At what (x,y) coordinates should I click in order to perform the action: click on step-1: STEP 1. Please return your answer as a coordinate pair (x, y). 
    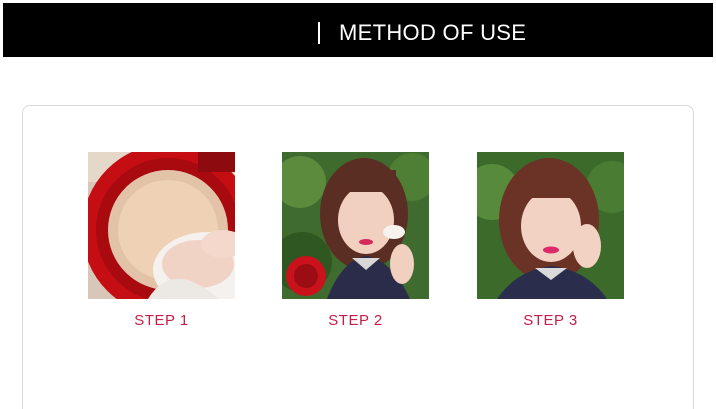
    Looking at the image, I should click on (161, 240).